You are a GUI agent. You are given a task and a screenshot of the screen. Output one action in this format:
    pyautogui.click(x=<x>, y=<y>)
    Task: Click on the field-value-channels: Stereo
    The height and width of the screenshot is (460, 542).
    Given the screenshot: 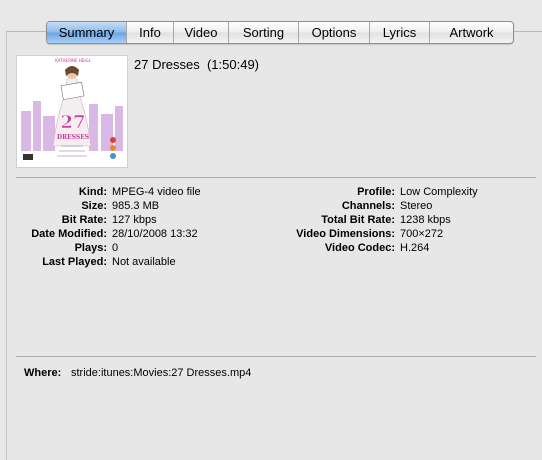 What is the action you would take?
    pyautogui.click(x=416, y=206)
    